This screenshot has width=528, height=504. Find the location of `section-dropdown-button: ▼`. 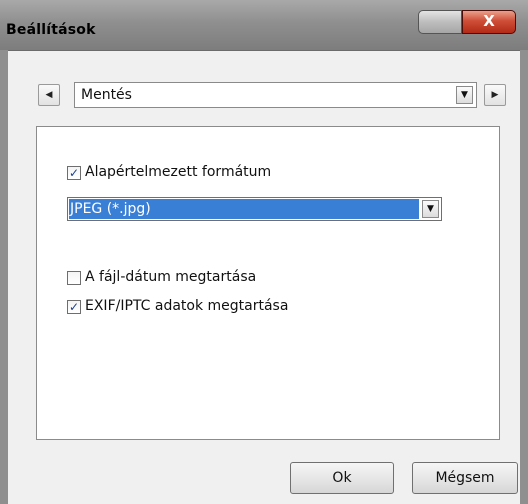

section-dropdown-button: ▼ is located at coordinates (464, 95).